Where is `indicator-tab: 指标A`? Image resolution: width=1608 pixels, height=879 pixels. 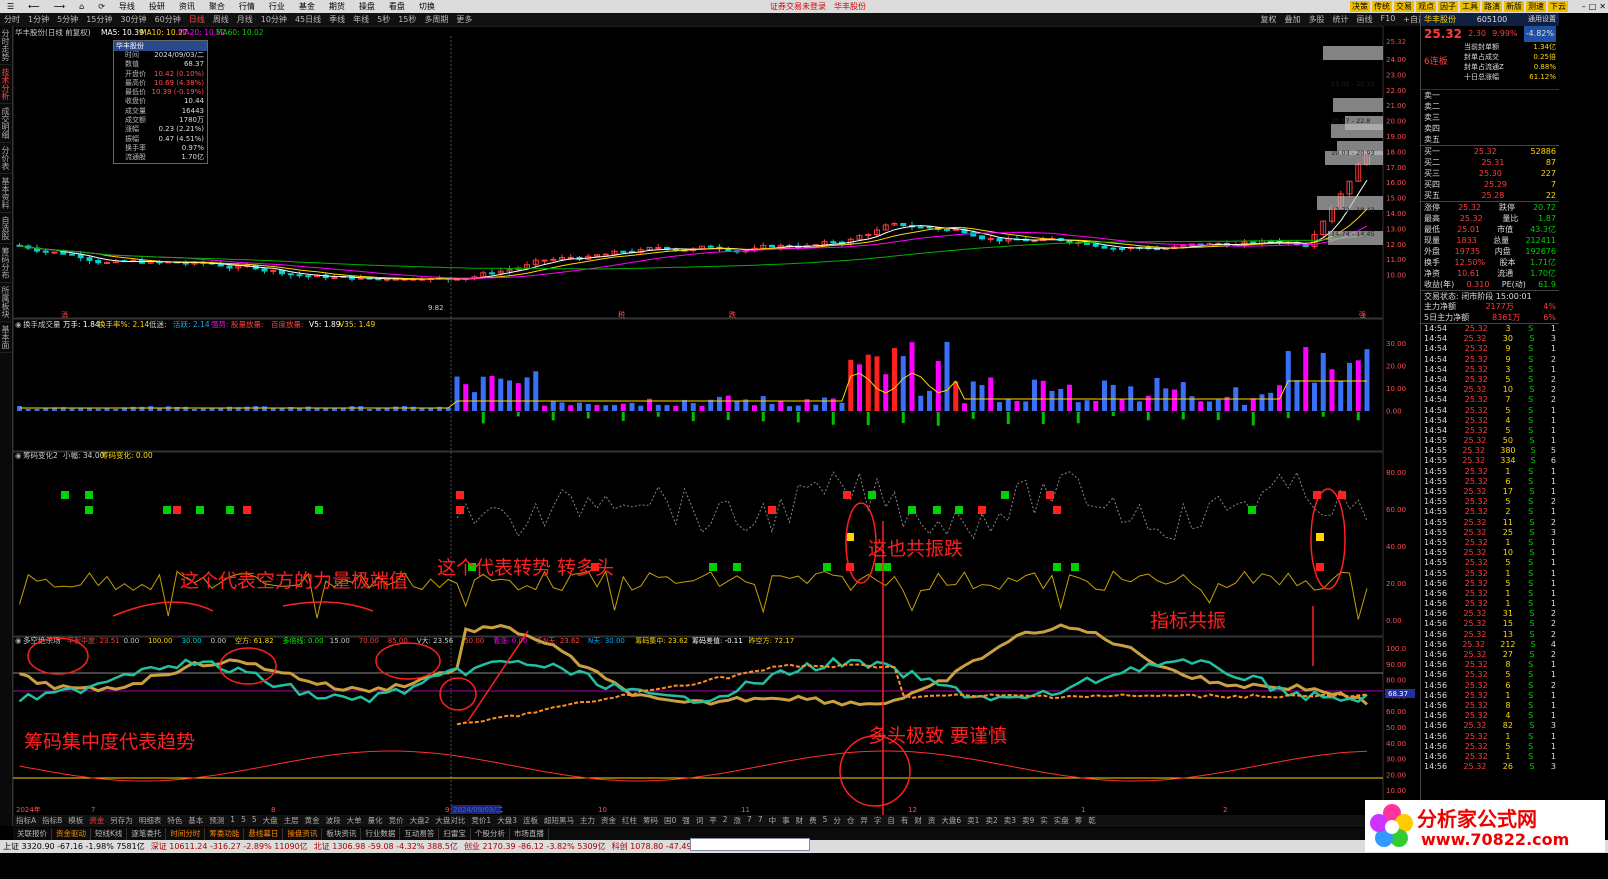
indicator-tab: 指标A is located at coordinates (26, 821).